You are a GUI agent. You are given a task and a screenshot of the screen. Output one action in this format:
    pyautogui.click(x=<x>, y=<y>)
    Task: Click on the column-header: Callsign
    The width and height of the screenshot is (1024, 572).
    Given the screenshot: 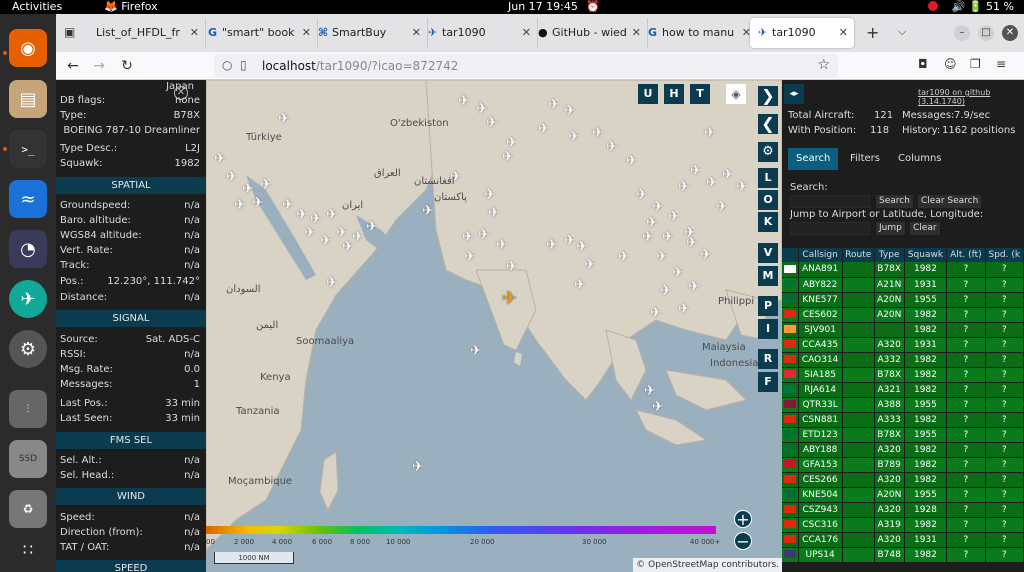 What is the action you would take?
    pyautogui.click(x=820, y=255)
    